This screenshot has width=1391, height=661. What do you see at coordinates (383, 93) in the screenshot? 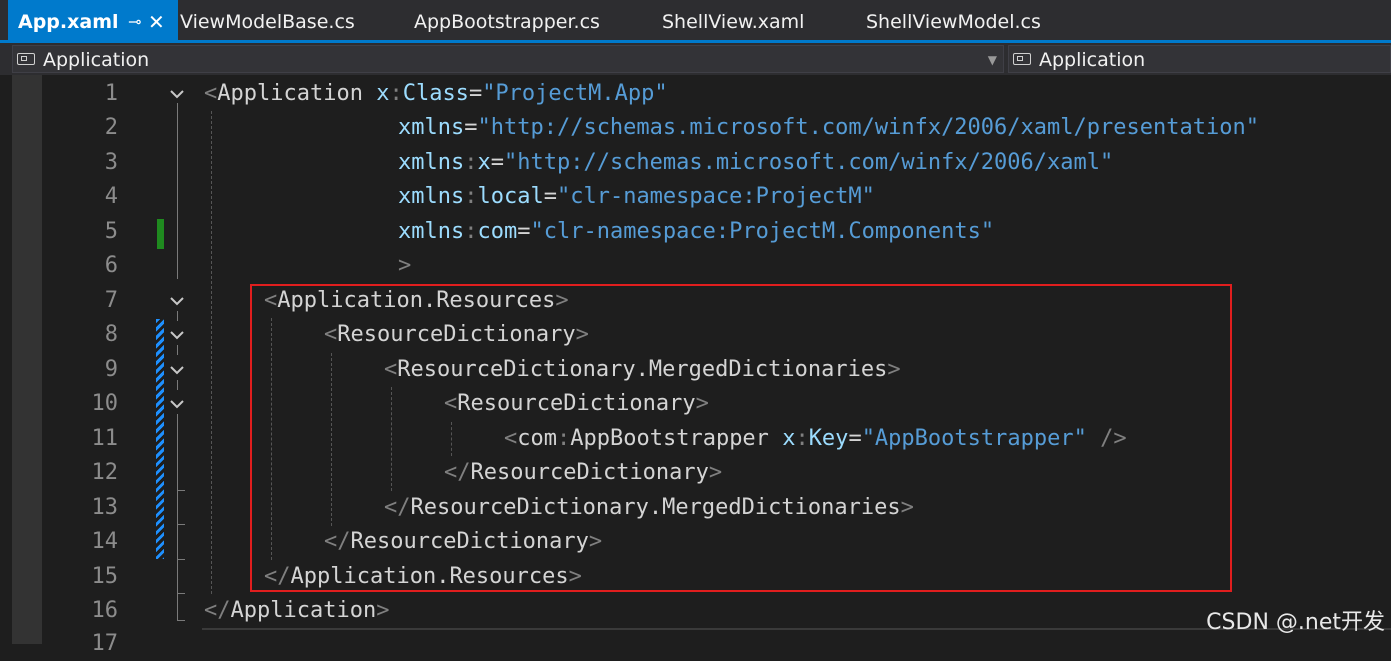
I see `attr-prefix: x` at bounding box center [383, 93].